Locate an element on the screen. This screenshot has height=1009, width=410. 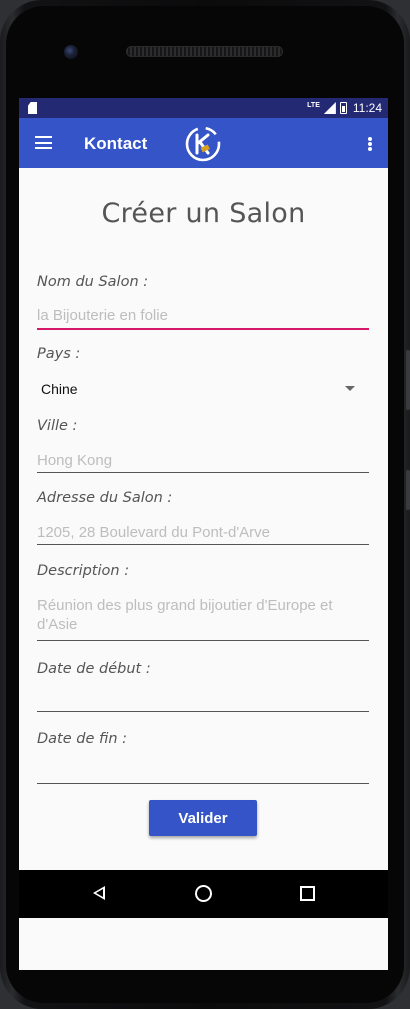
end-date-label: Date de fin : is located at coordinates (82, 739).